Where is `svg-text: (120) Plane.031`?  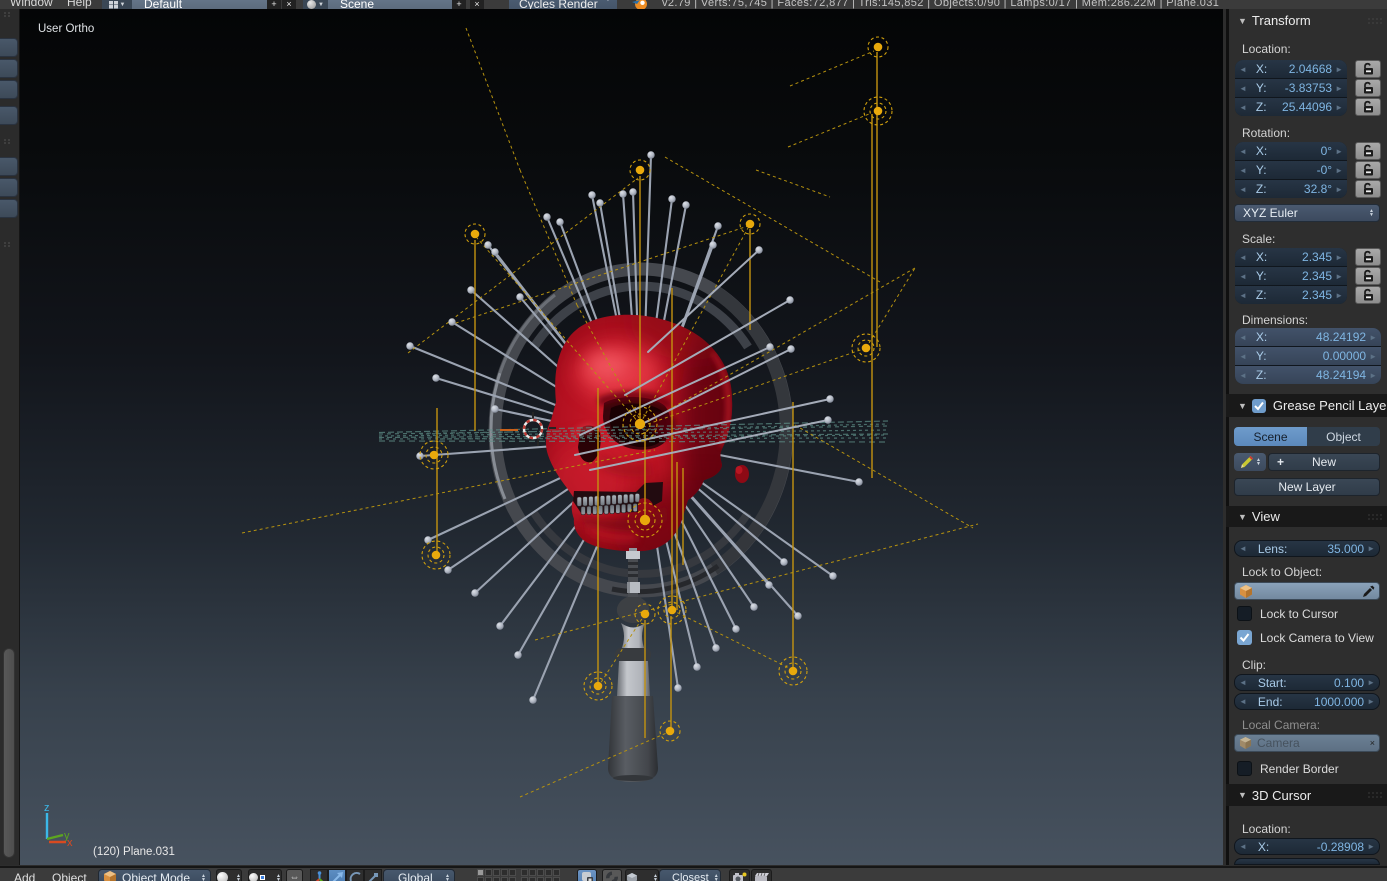 svg-text: (120) Plane.031 is located at coordinates (134, 852).